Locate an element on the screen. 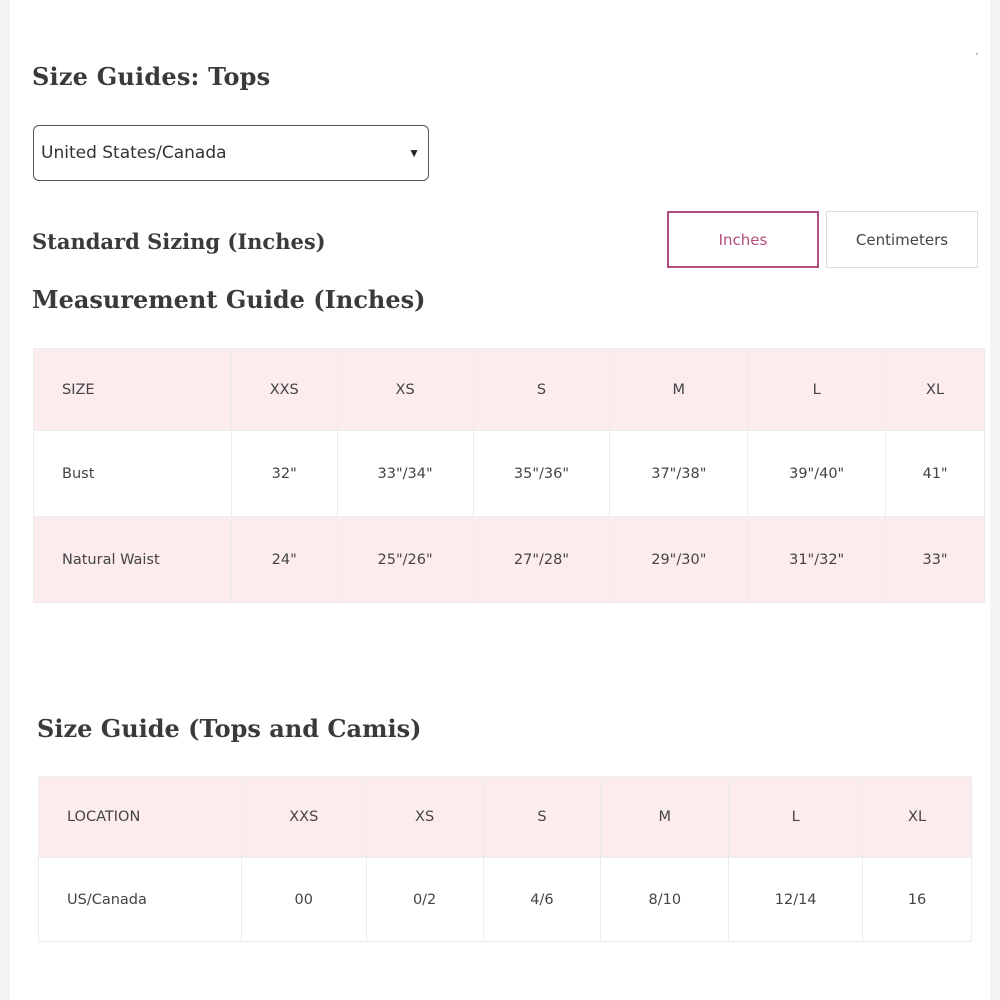 Image resolution: width=1000 pixels, height=1000 pixels. standard-sizing-heading: Standard Sizing (Inches) is located at coordinates (179, 241).